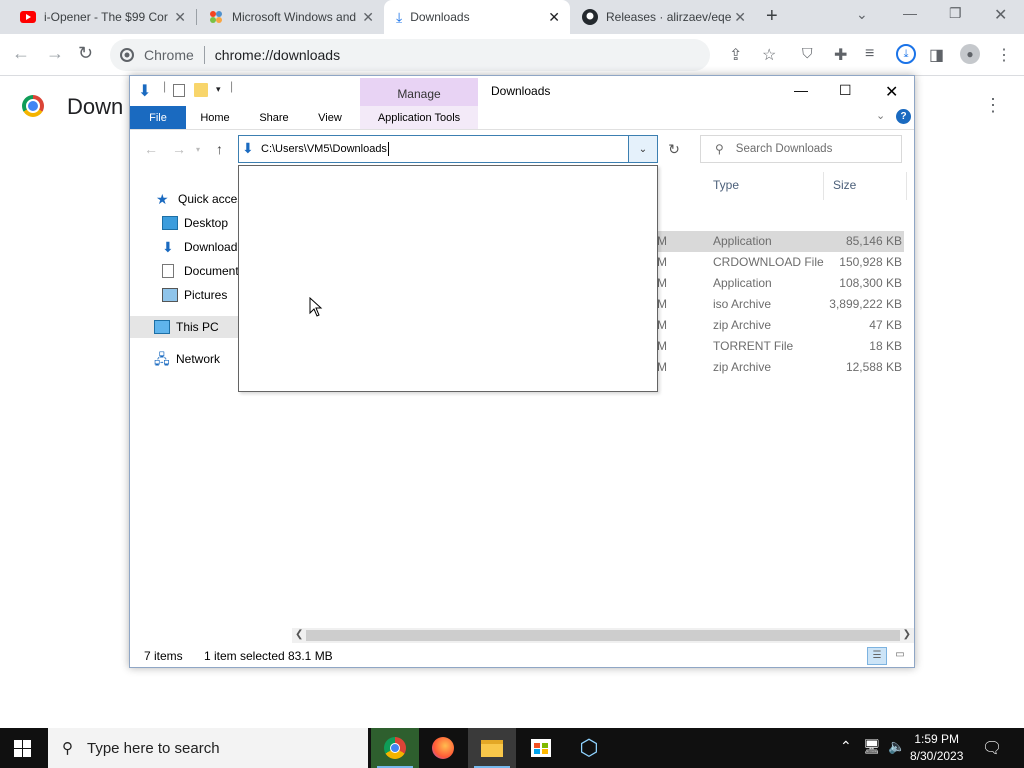  Describe the element at coordinates (219, 149) in the screenshot. I see `up-icon: ↑` at that location.